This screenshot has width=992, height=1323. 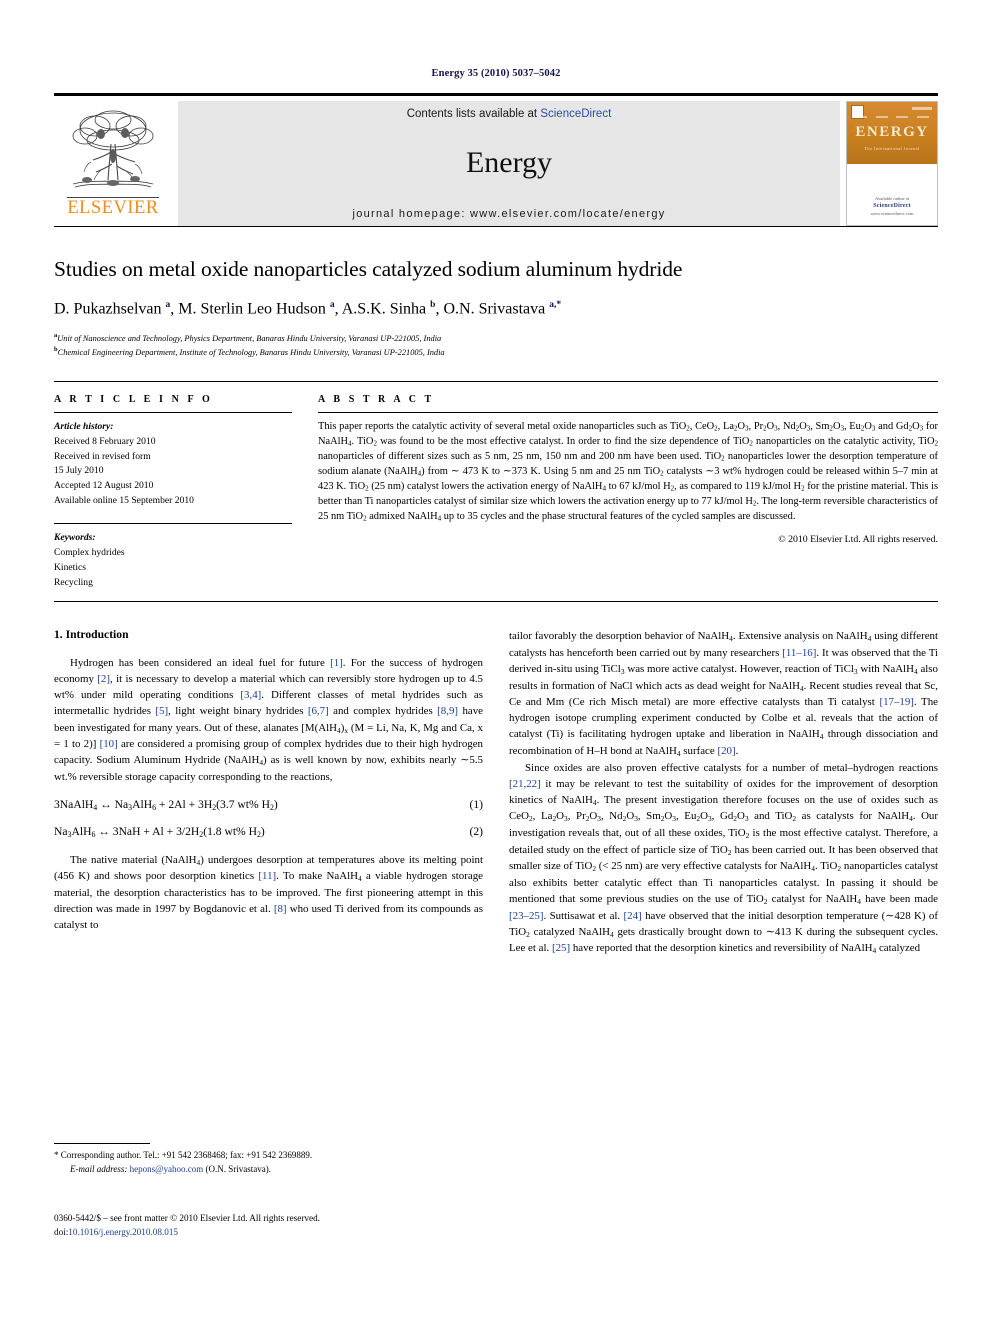 What do you see at coordinates (496, 602) in the screenshot?
I see `abstract-bottom-rule` at bounding box center [496, 602].